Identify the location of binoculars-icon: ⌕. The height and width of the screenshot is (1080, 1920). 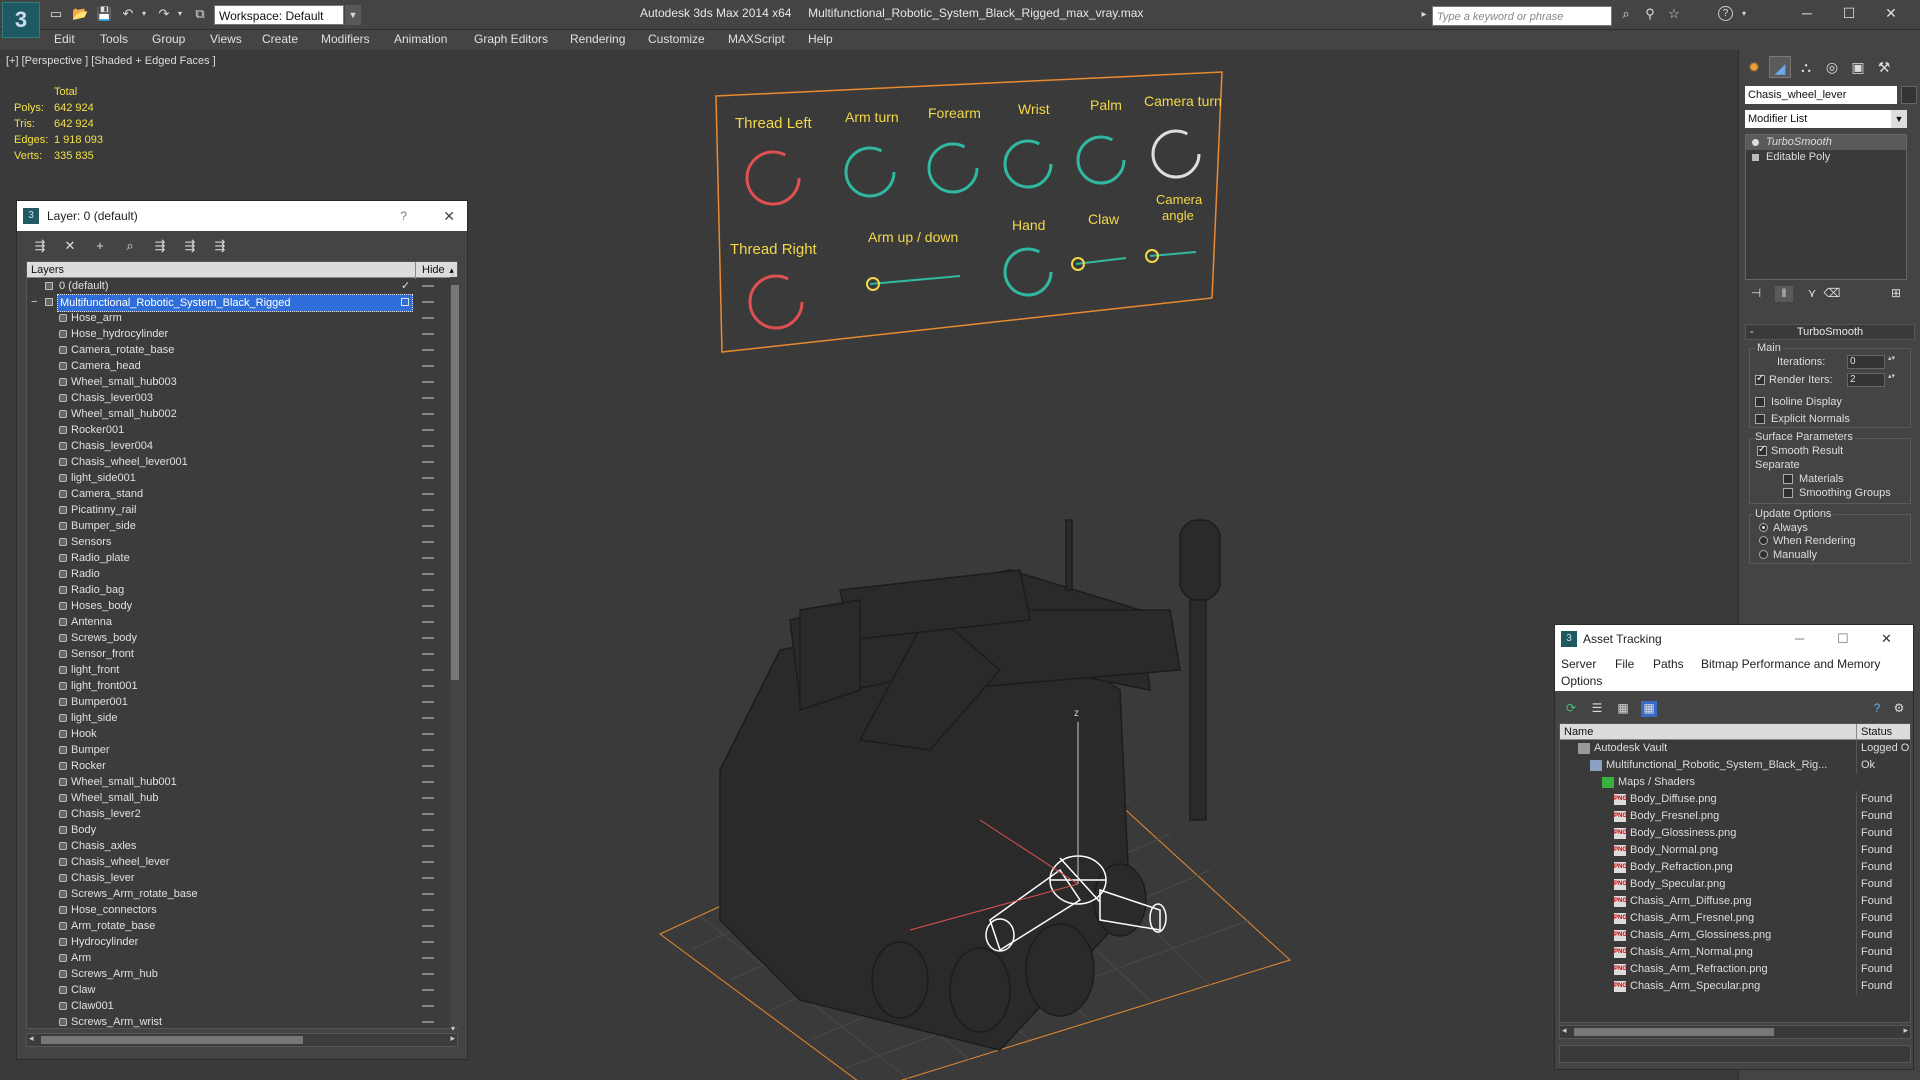
(1626, 14).